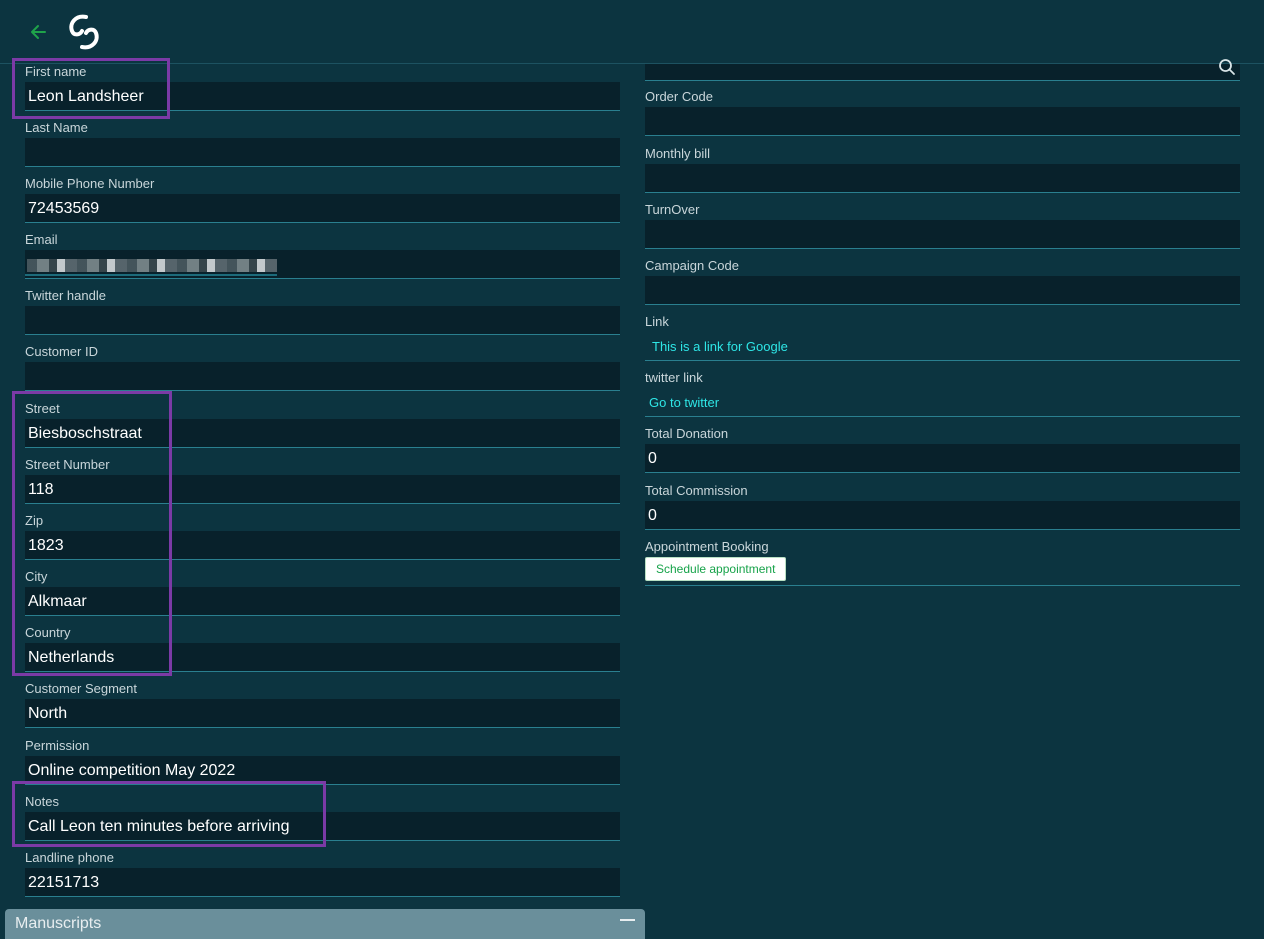 This screenshot has height=939, width=1264. What do you see at coordinates (1227, 67) in the screenshot?
I see `search-icon` at bounding box center [1227, 67].